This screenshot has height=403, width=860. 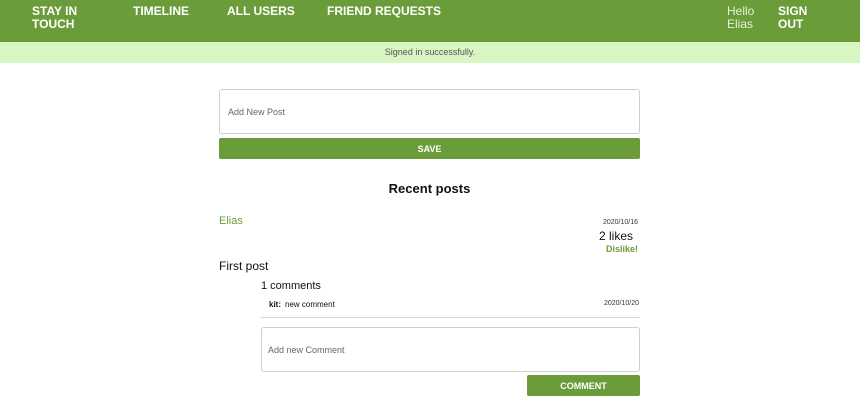 What do you see at coordinates (583, 385) in the screenshot?
I see `comment-submit-button: COMMENT` at bounding box center [583, 385].